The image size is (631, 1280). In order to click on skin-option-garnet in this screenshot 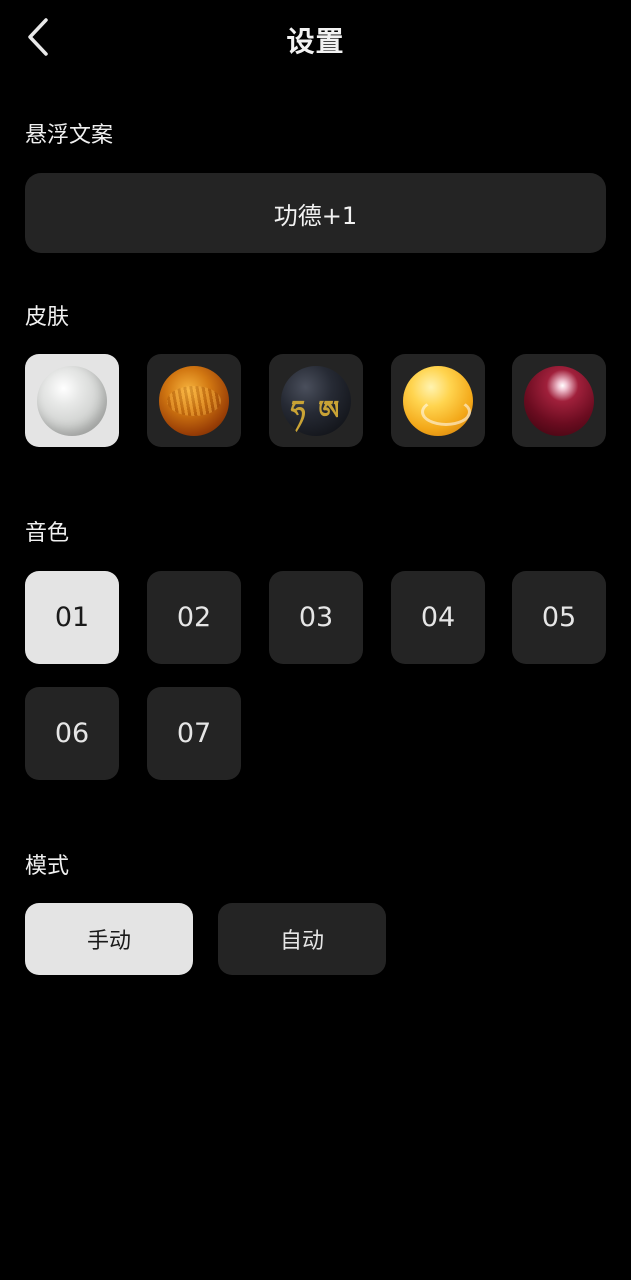, I will do `click(559, 400)`.